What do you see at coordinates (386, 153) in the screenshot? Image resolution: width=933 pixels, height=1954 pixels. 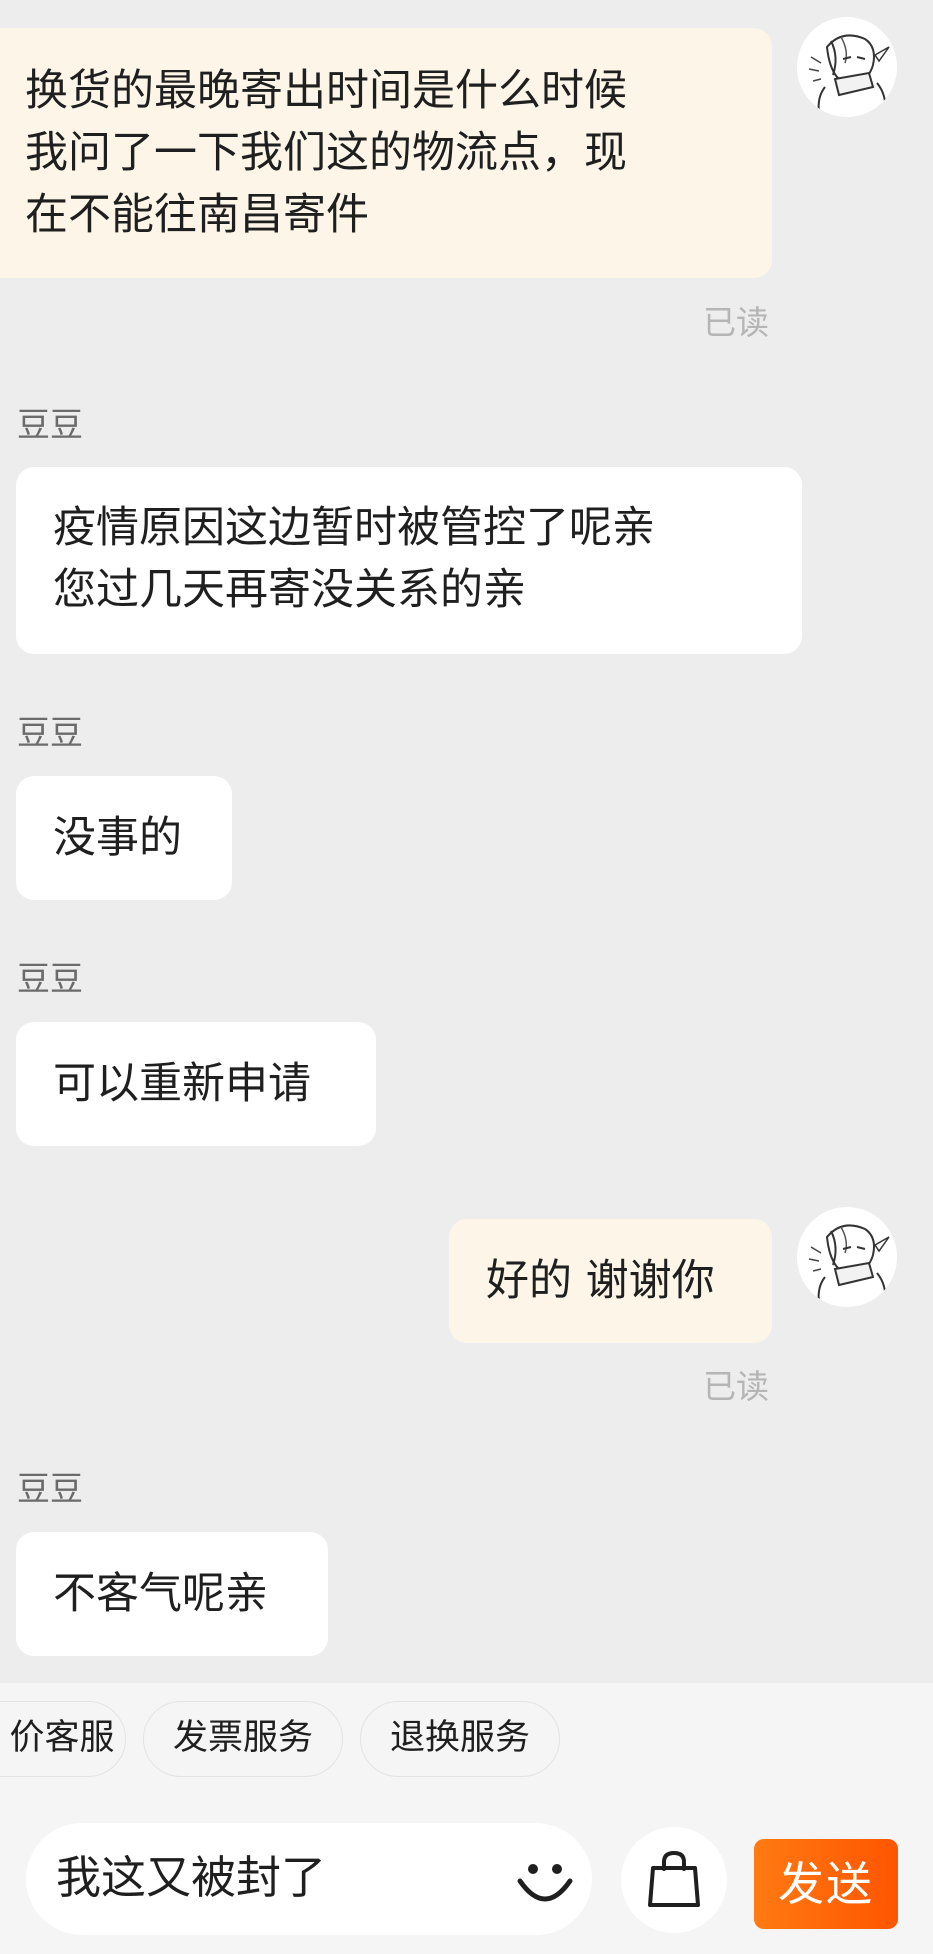 I see `my-message-bubble: 换货的最晚寄出时间是什么时候 我问了一下我们这的物流点，现 在不能往南昌寄件` at bounding box center [386, 153].